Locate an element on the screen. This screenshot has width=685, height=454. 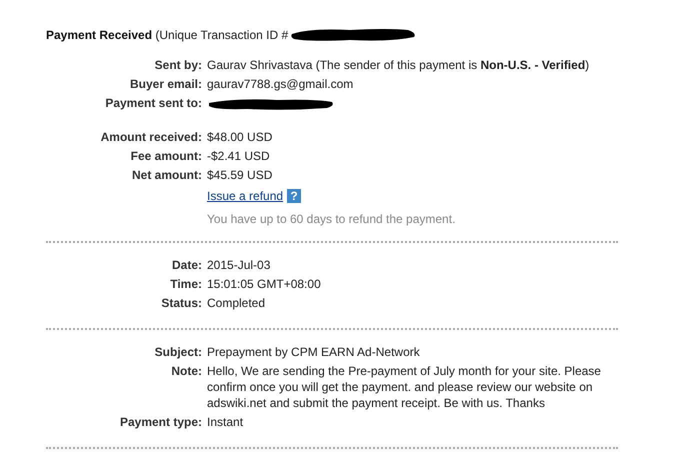
field-value: Prepayment by CPM EARN Ad-Network is located at coordinates (314, 352).